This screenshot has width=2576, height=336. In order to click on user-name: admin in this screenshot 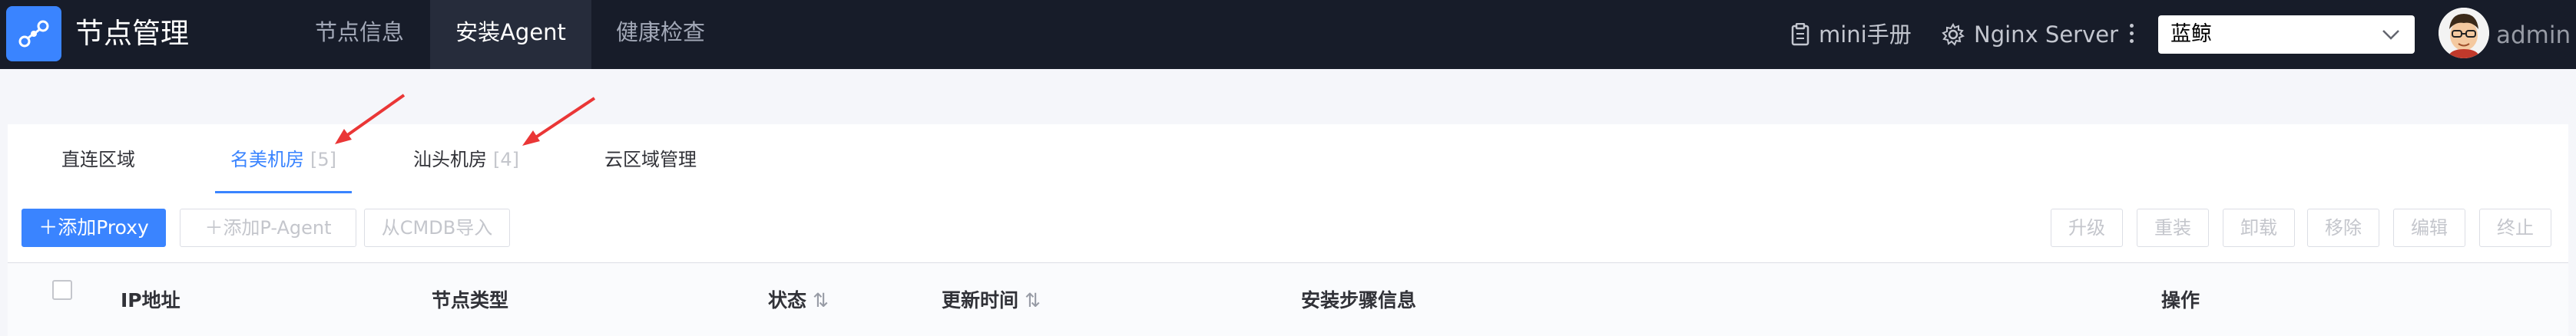, I will do `click(2533, 35)`.